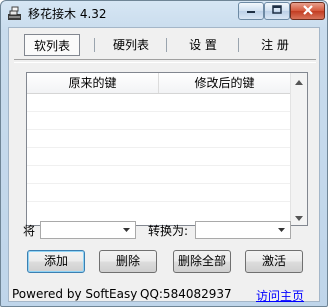  I want to click on source-key-combo, so click(88, 230).